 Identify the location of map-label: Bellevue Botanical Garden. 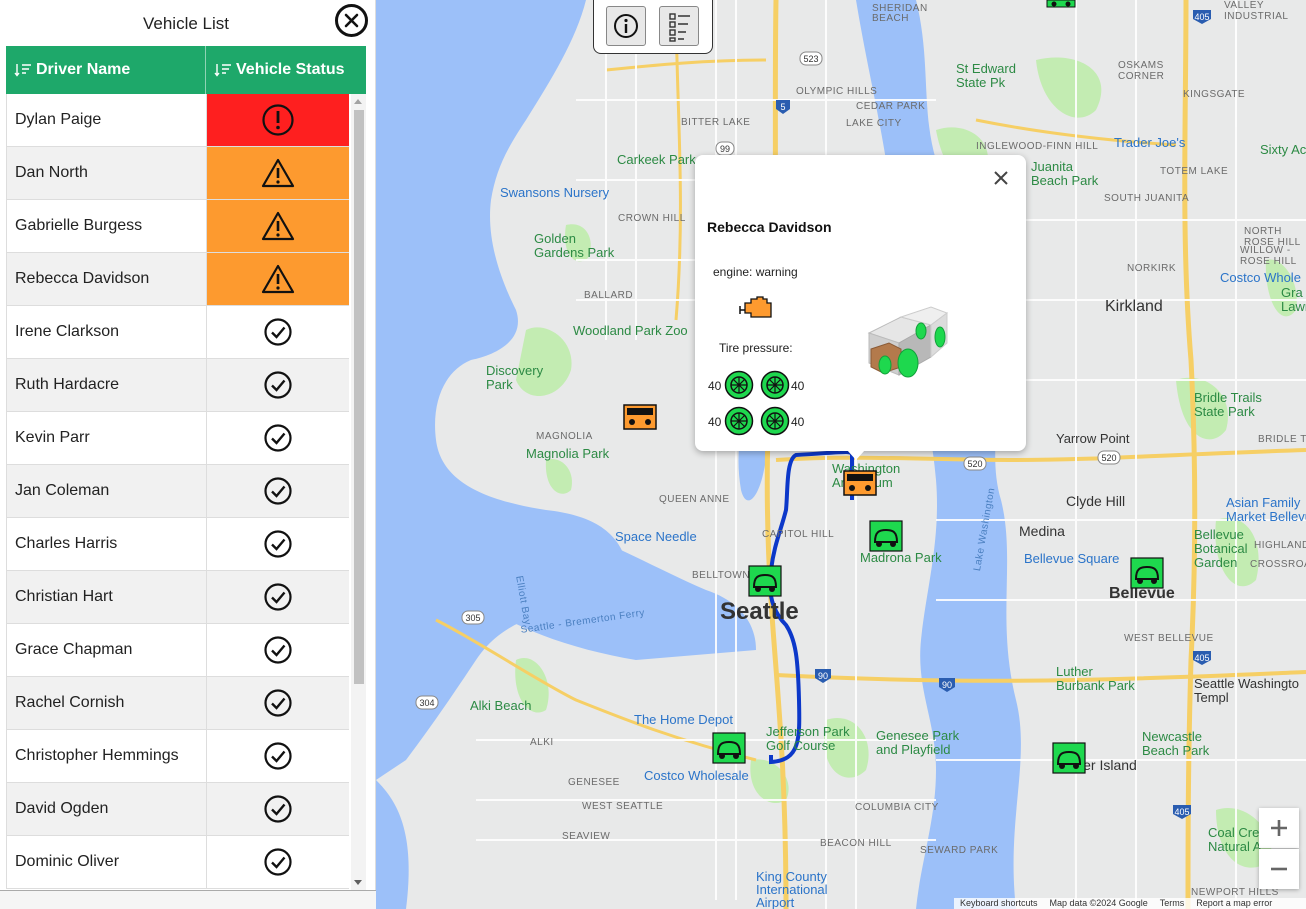
(1221, 548).